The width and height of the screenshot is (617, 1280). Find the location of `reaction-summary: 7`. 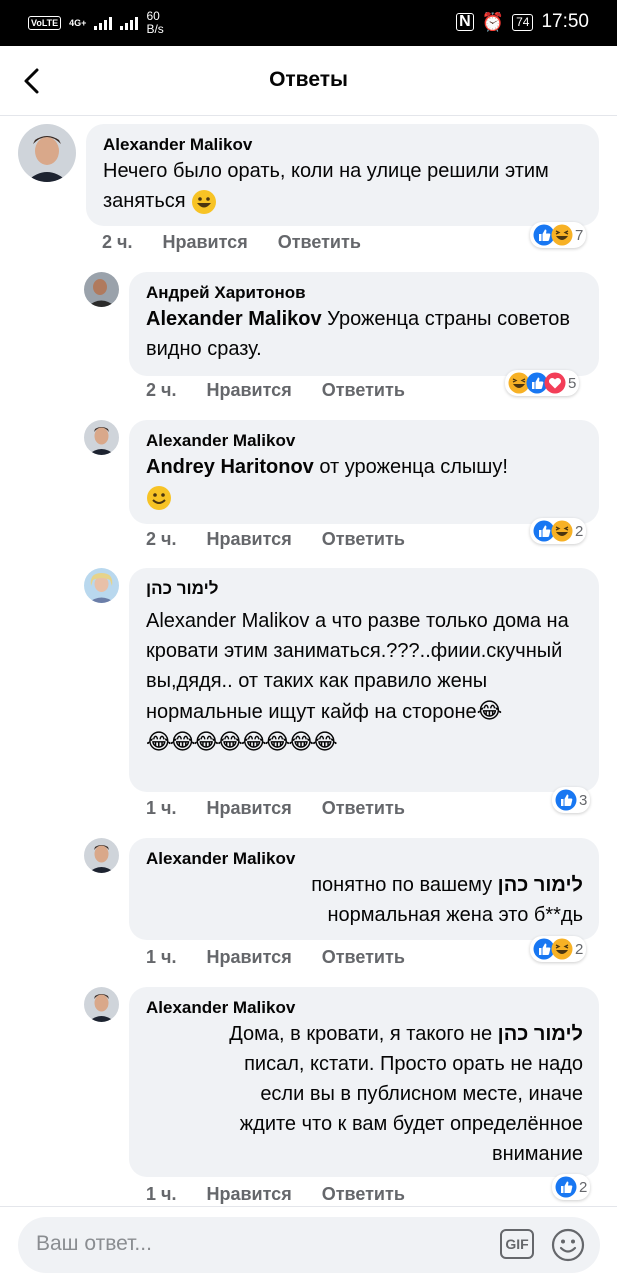

reaction-summary: 7 is located at coordinates (558, 235).